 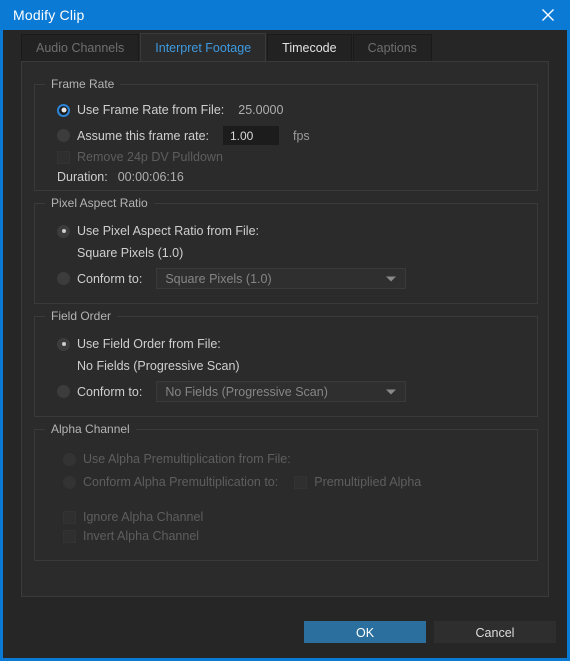 I want to click on alpha-conform-premultiplication-label: Conform Alpha Premultiplication to:, so click(x=181, y=482).